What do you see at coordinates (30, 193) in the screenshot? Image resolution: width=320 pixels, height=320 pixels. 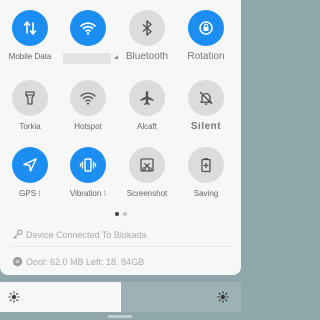 I see `tile-gps-label: GPS ⁝` at bounding box center [30, 193].